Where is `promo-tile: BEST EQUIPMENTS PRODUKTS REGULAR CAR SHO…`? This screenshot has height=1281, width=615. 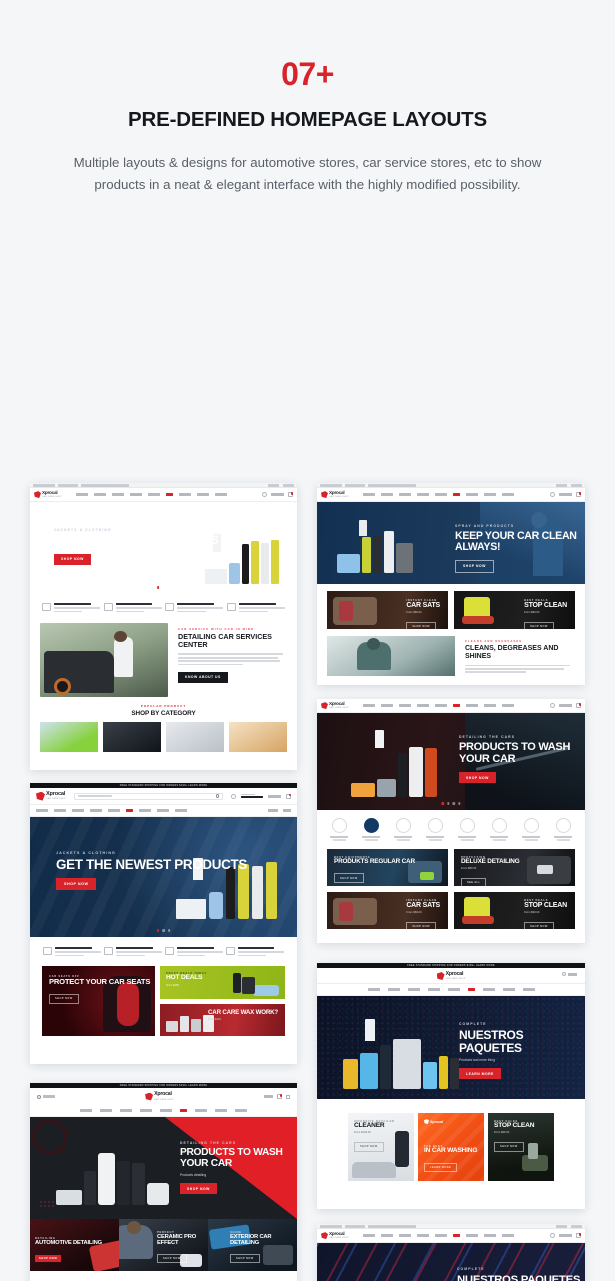
promo-tile: BEST EQUIPMENTS PRODUKTS REGULAR CAR SHO… is located at coordinates (387, 868).